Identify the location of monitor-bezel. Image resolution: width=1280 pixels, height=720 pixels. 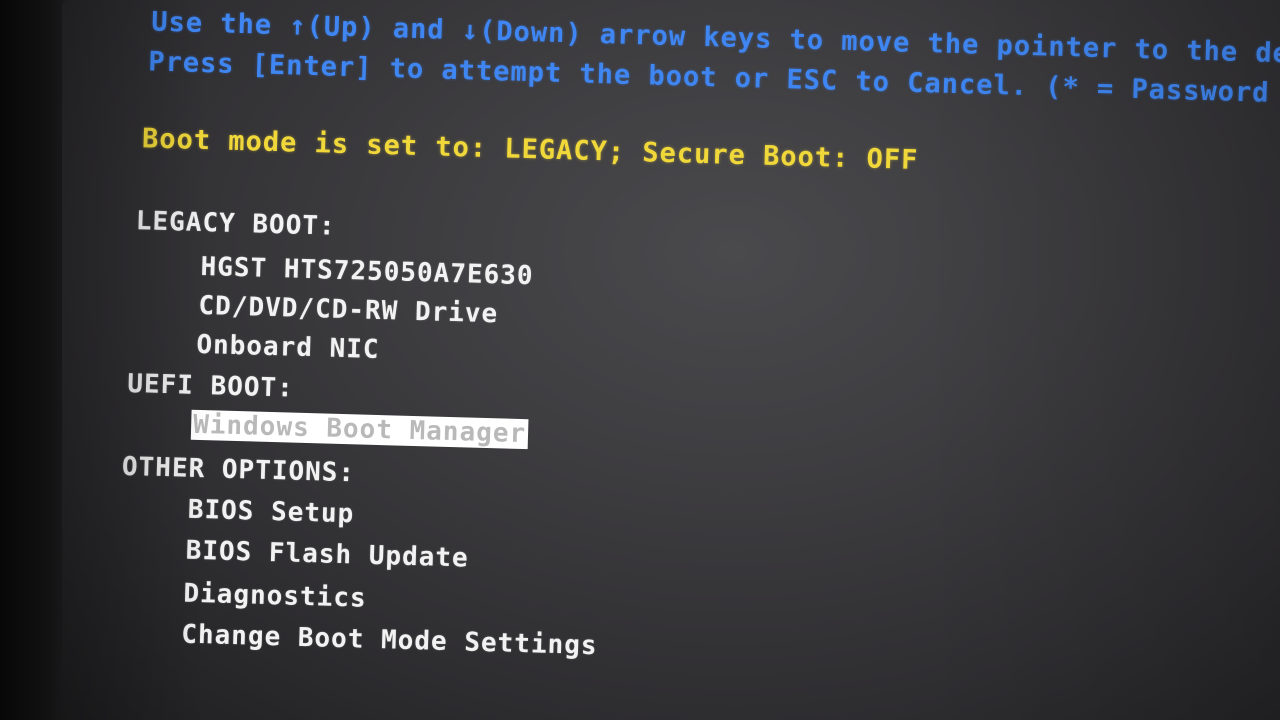
(35, 360).